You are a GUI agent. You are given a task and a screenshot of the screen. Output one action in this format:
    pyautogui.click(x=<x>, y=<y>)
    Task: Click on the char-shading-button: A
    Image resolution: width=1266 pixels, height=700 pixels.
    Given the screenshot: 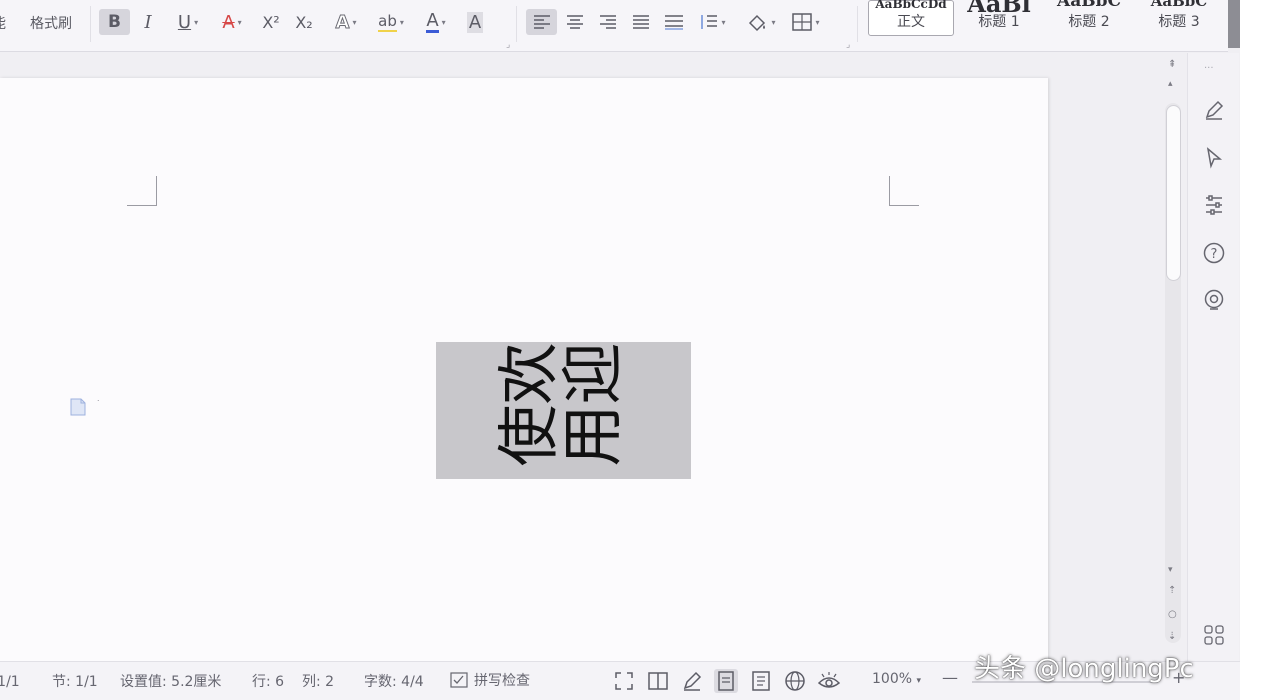 What is the action you would take?
    pyautogui.click(x=475, y=22)
    